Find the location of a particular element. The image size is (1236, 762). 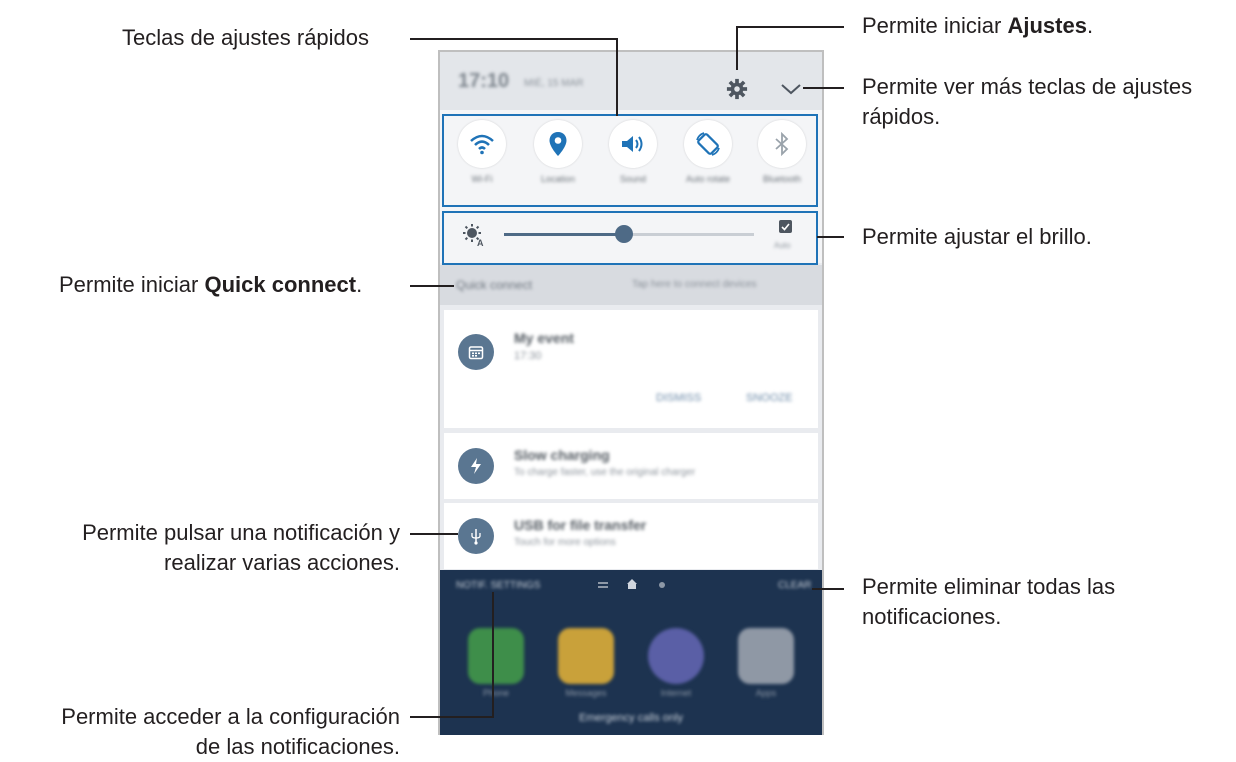

callout-line: Permite ver más teclas de ajustes is located at coordinates (1027, 86).